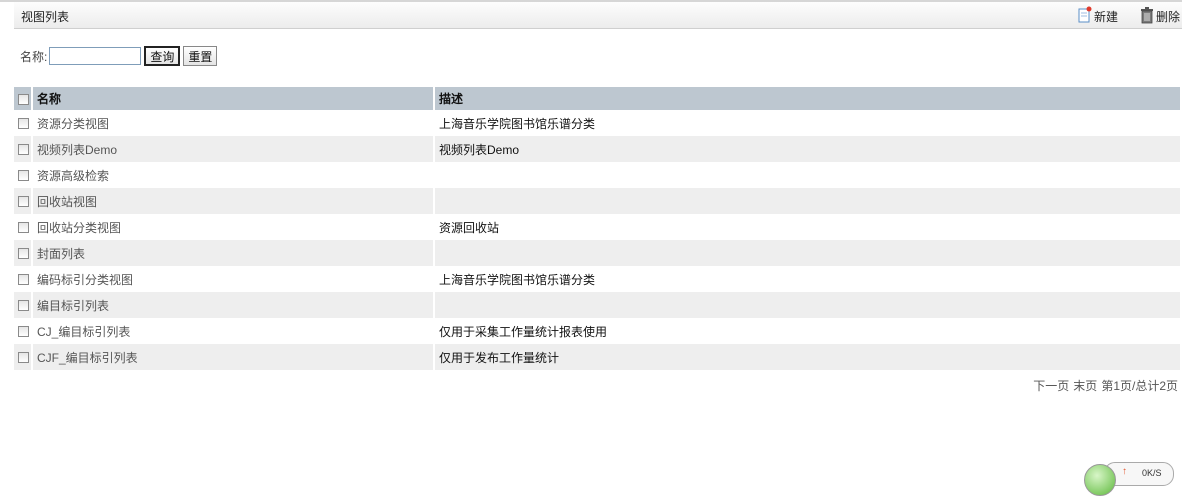 The height and width of the screenshot is (496, 1182). Describe the element at coordinates (34, 56) in the screenshot. I see `name-label: 名称:` at that location.